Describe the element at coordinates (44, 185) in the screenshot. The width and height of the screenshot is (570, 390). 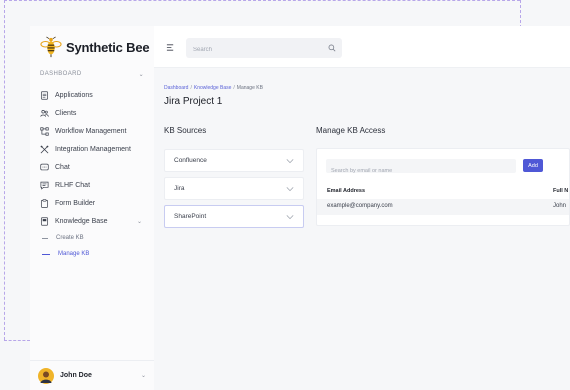
I see `message-icon` at that location.